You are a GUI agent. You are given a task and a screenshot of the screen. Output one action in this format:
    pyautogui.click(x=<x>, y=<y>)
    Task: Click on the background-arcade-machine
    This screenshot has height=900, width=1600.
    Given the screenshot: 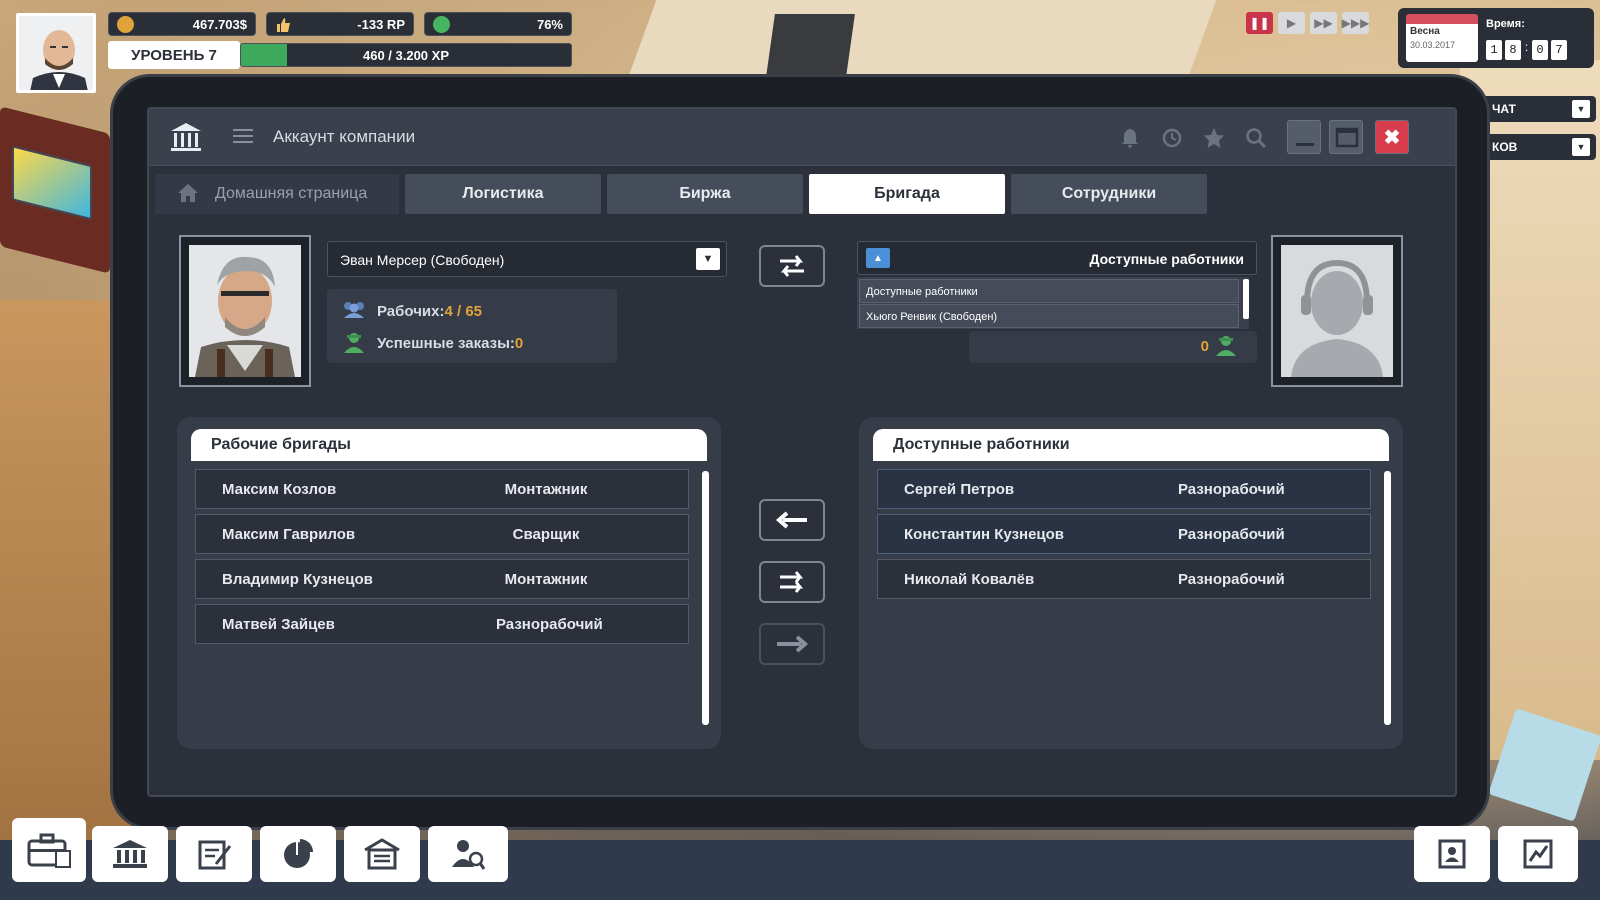 What is the action you would take?
    pyautogui.click(x=55, y=190)
    